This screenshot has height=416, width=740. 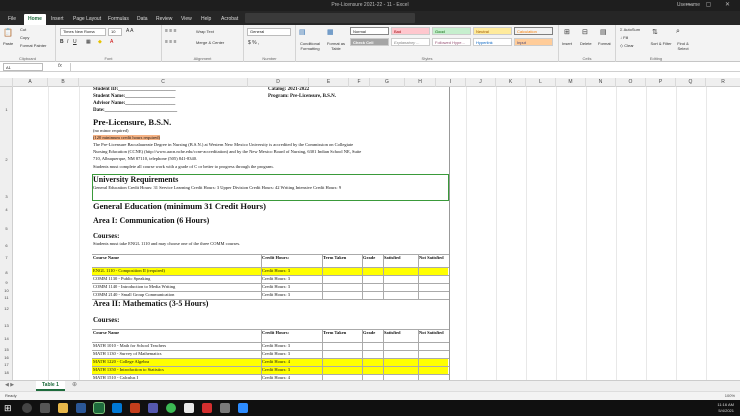 I want to click on row-header: 14, so click(x=6, y=338).